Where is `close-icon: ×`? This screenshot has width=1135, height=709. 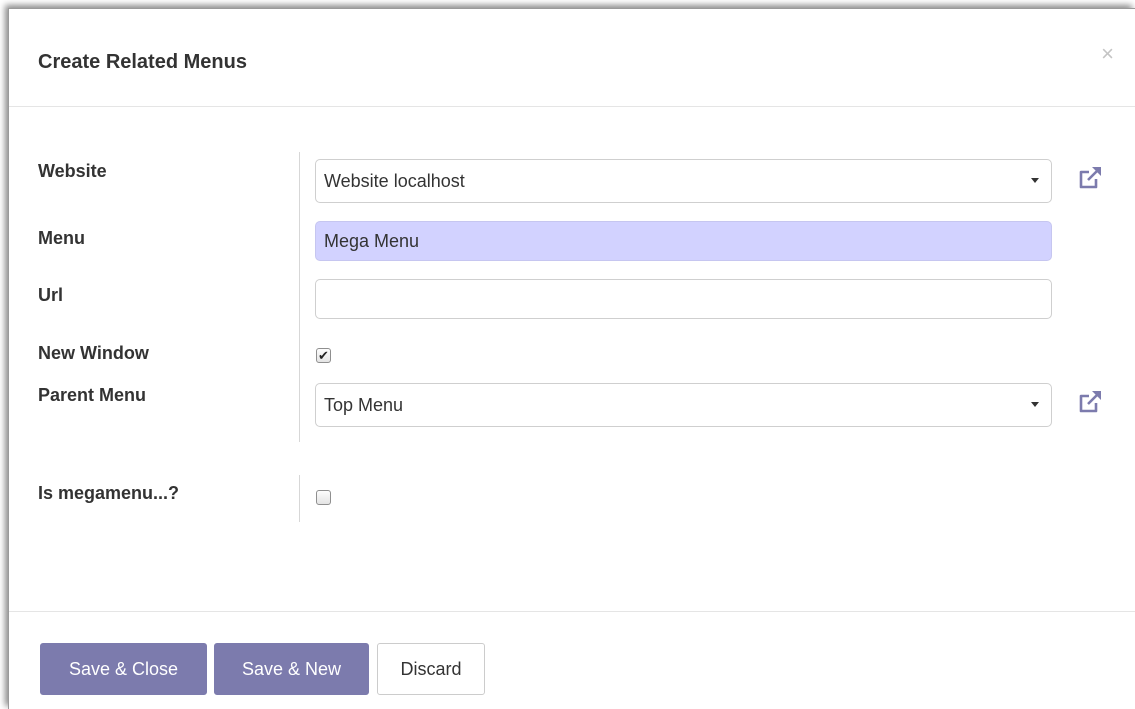
close-icon: × is located at coordinates (1107, 54).